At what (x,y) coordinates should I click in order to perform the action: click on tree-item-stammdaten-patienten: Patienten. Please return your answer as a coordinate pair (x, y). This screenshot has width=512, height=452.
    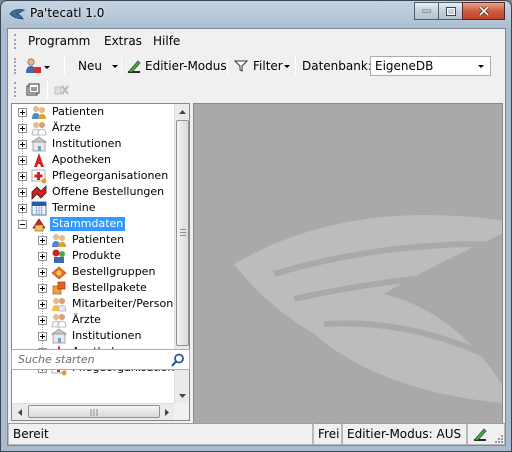
    Looking at the image, I should click on (82, 240).